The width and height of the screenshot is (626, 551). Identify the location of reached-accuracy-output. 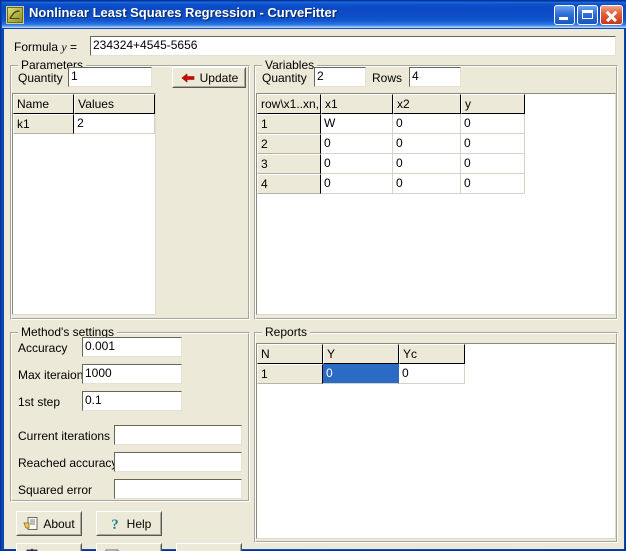
(178, 462).